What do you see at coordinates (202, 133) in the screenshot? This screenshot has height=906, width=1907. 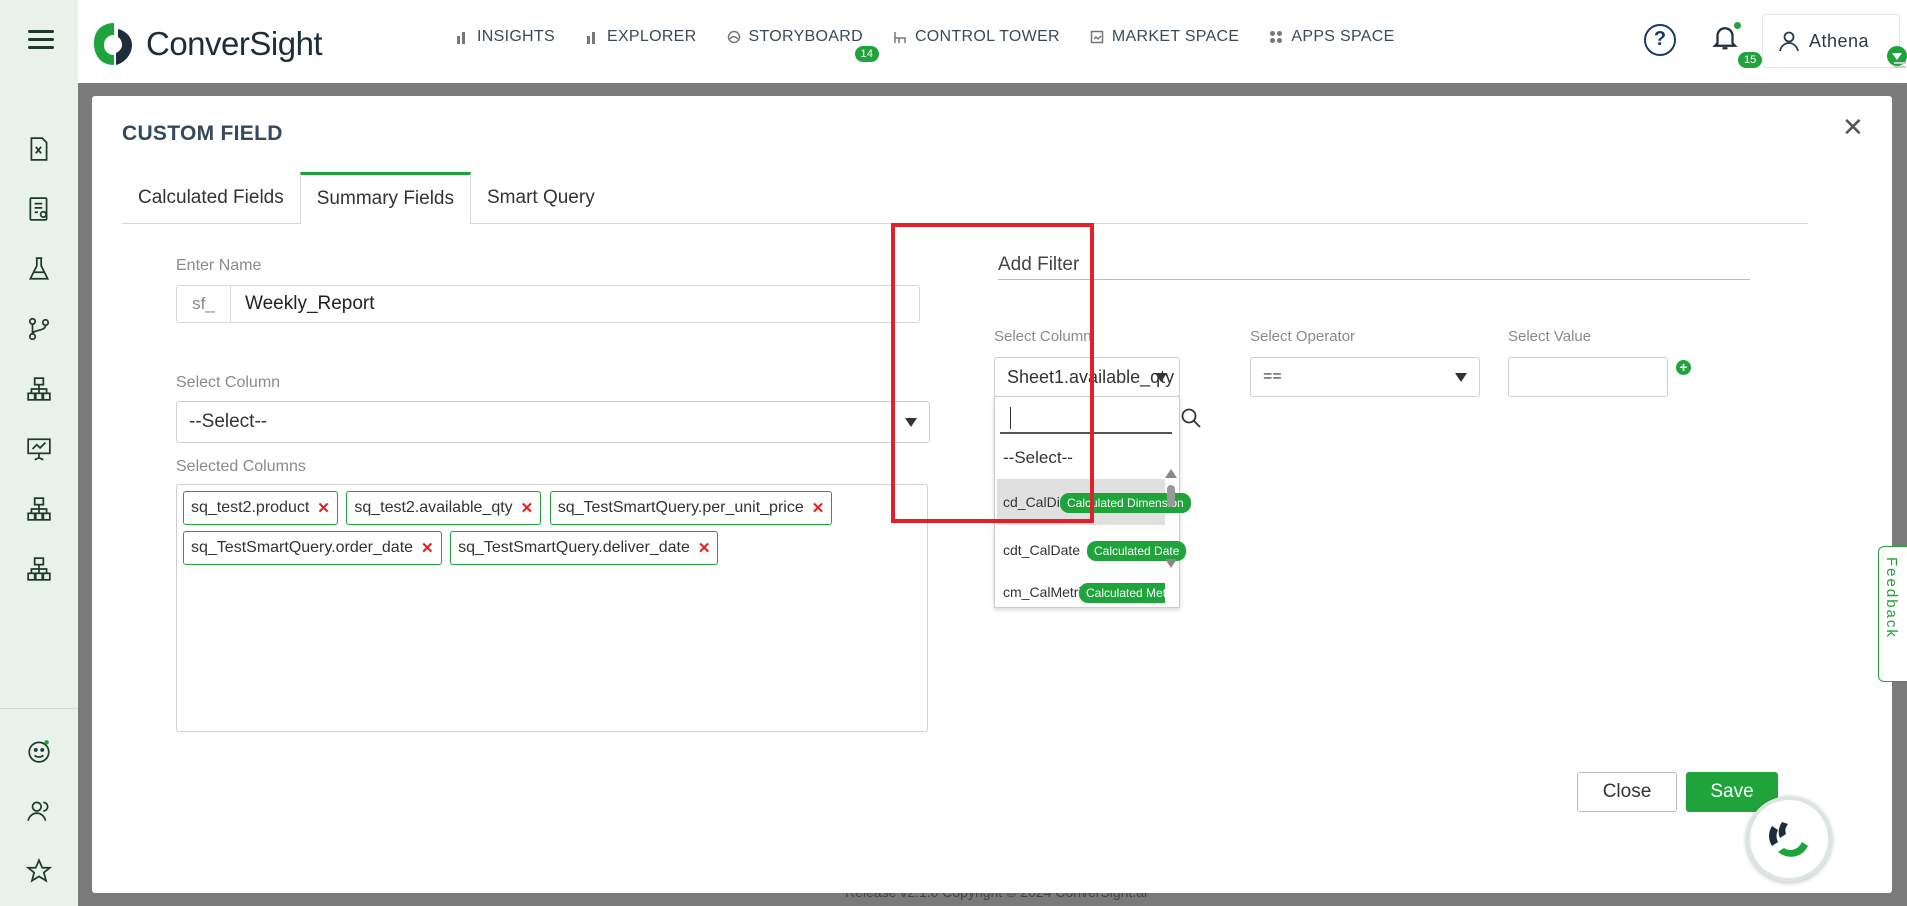 I see `modal-title: CUSTOM FIELD` at bounding box center [202, 133].